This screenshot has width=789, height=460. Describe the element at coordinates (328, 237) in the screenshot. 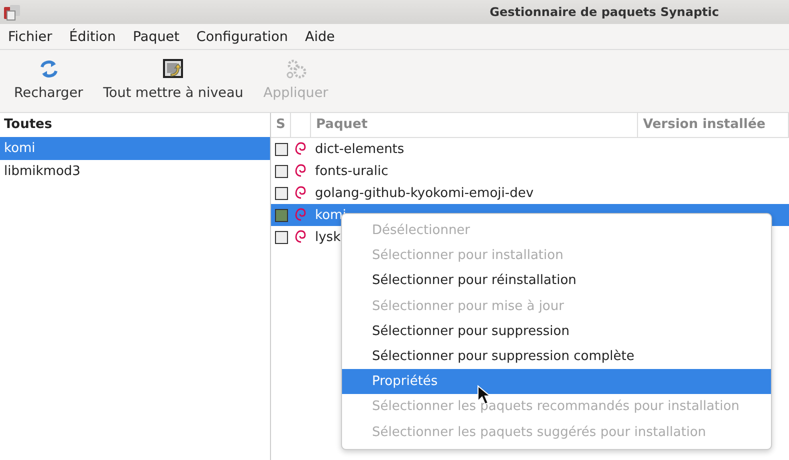

I see `package-name: lysk` at that location.